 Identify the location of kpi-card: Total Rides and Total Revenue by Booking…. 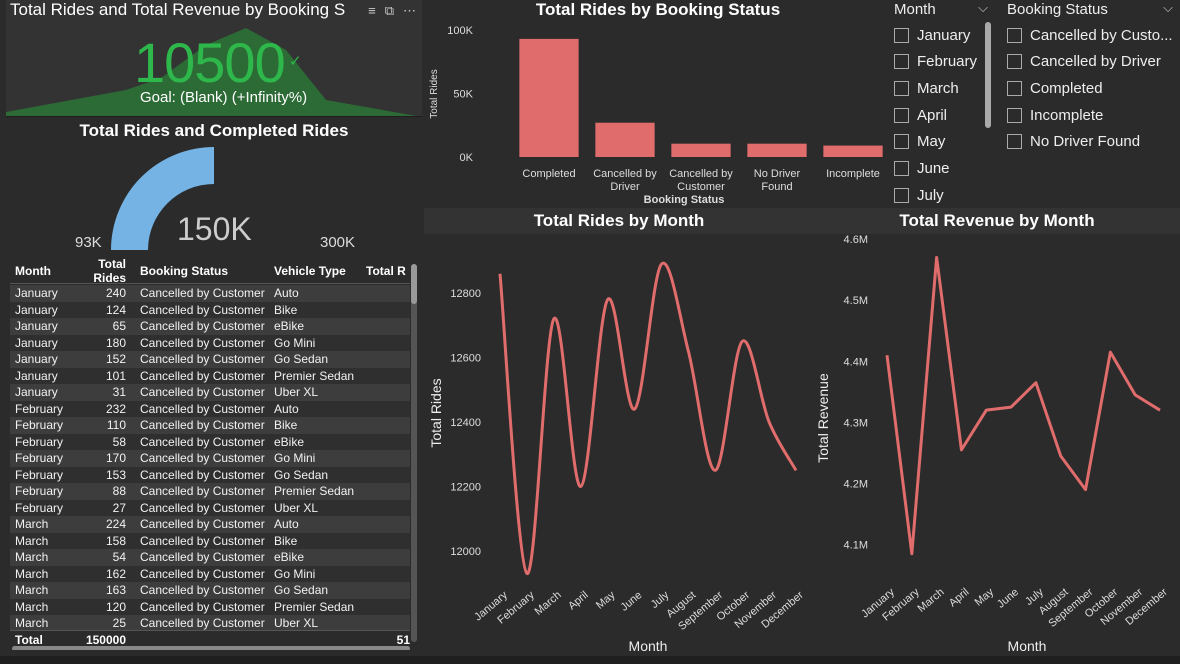
(214, 58).